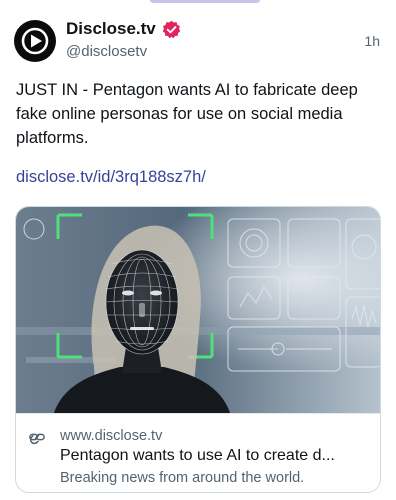  I want to click on account-handle: @disclosetv, so click(106, 51).